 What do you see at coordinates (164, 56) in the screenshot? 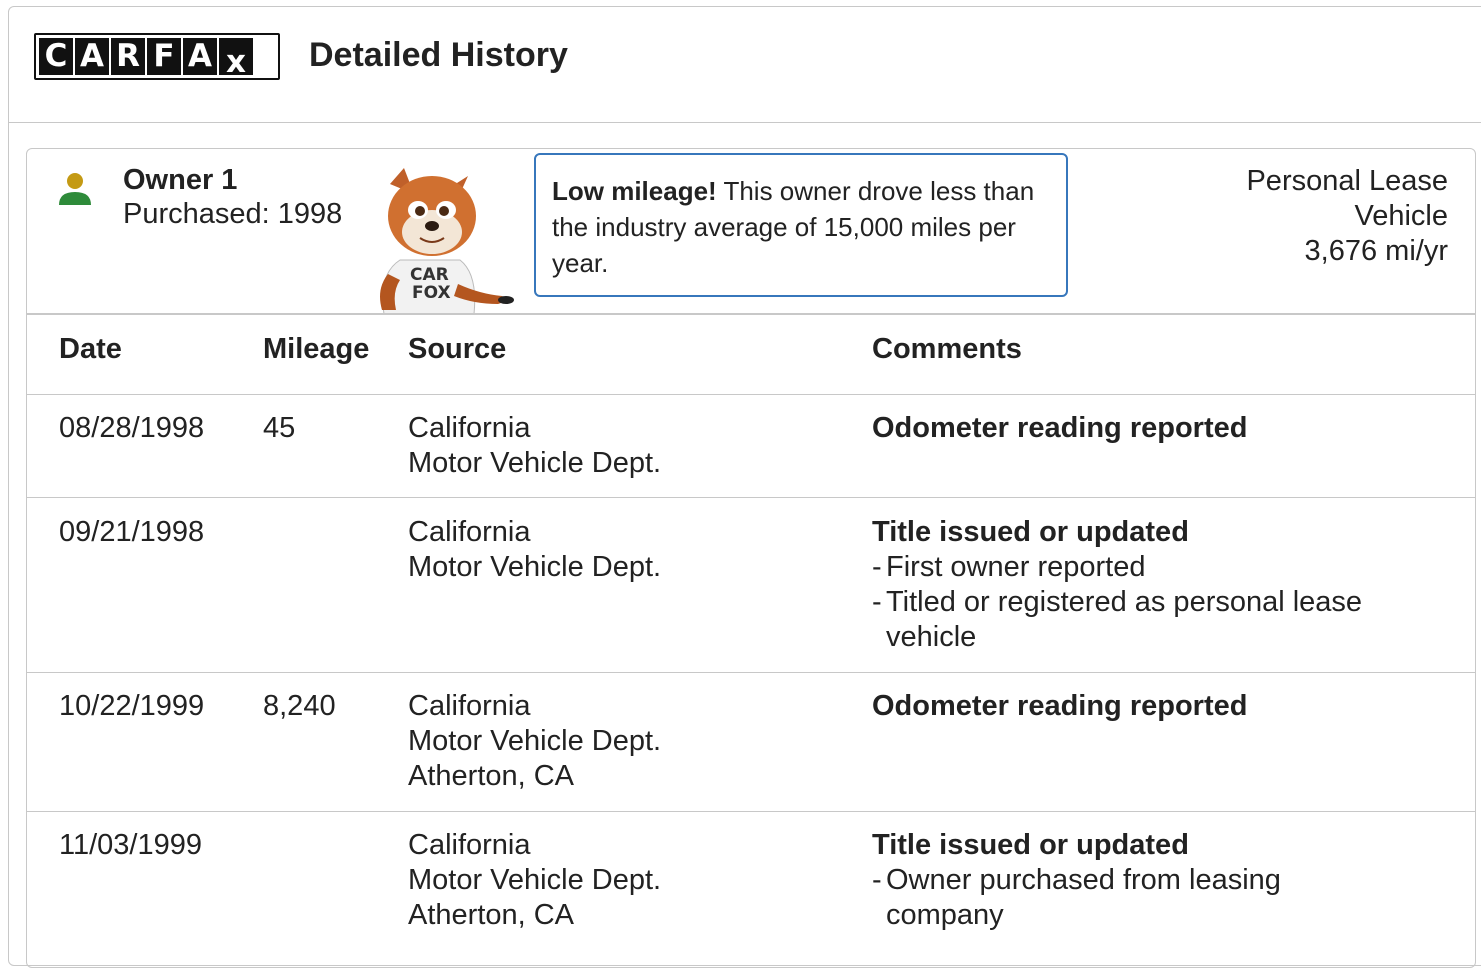
I see `logo-letter: F` at bounding box center [164, 56].